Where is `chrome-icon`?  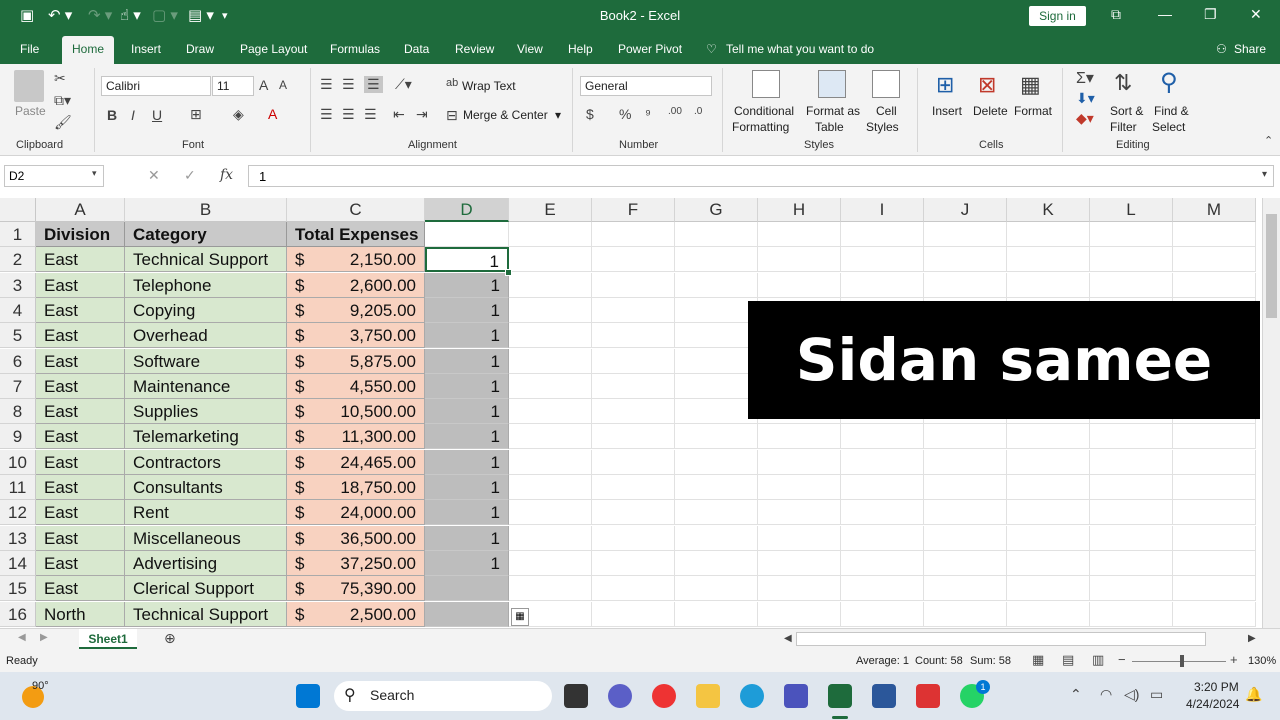 chrome-icon is located at coordinates (664, 696).